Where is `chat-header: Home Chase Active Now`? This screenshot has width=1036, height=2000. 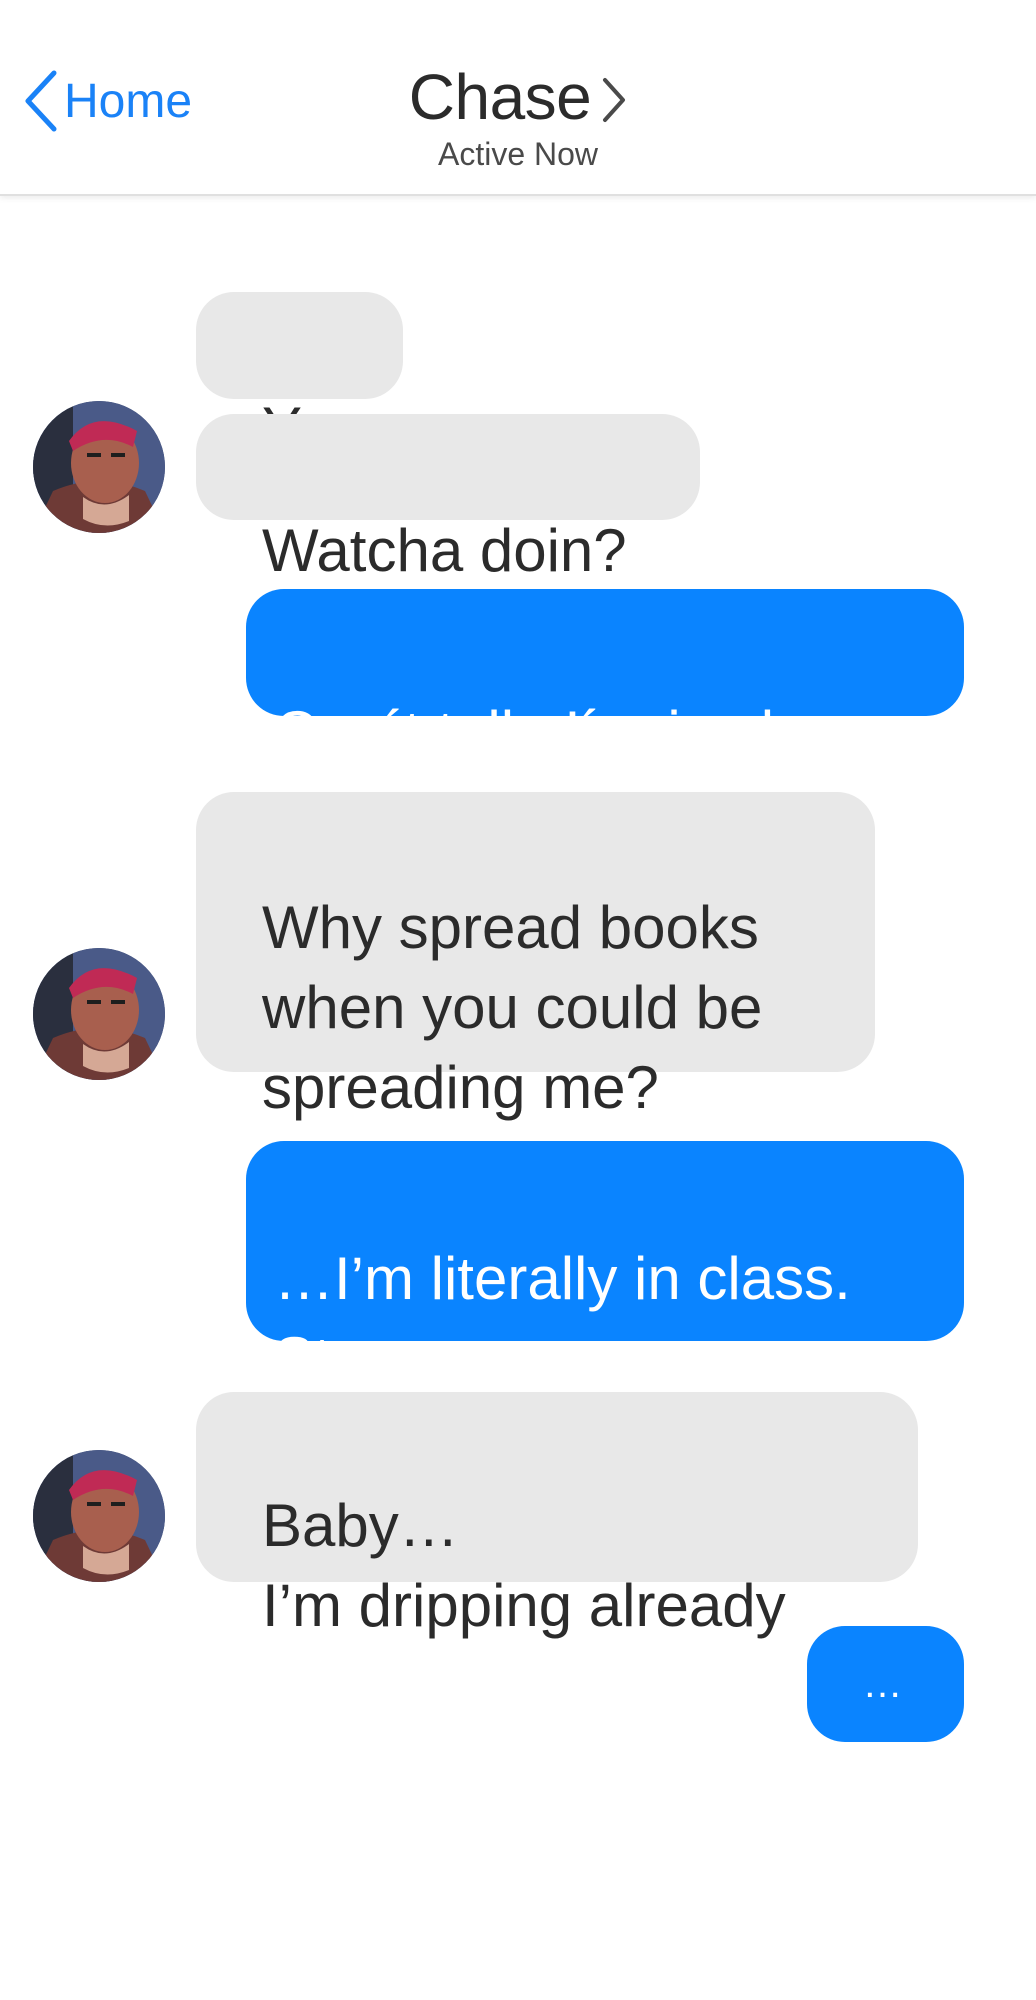 chat-header: Home Chase Active Now is located at coordinates (518, 98).